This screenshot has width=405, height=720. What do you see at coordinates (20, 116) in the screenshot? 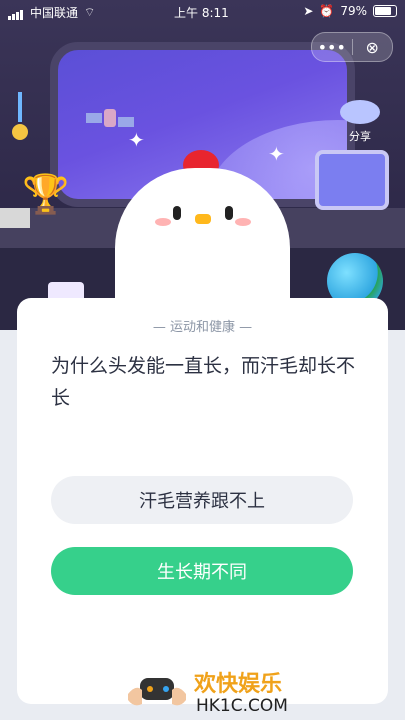
I see `medal-icon` at bounding box center [20, 116].